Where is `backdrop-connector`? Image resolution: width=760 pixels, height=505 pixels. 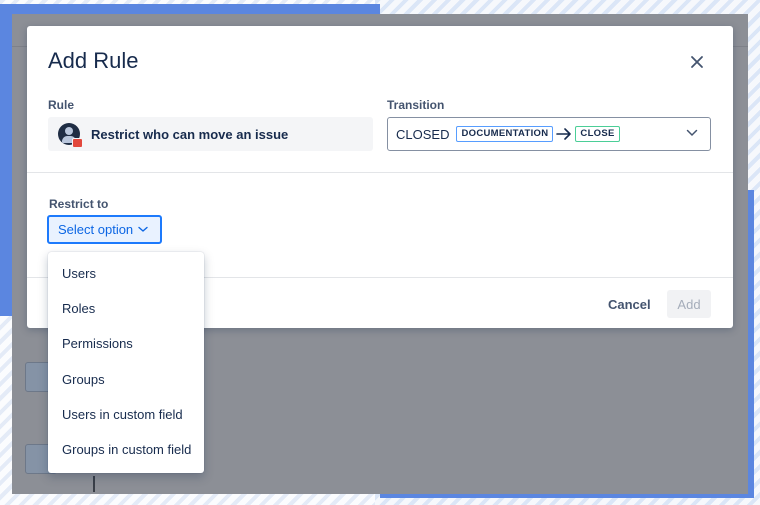 backdrop-connector is located at coordinates (94, 484).